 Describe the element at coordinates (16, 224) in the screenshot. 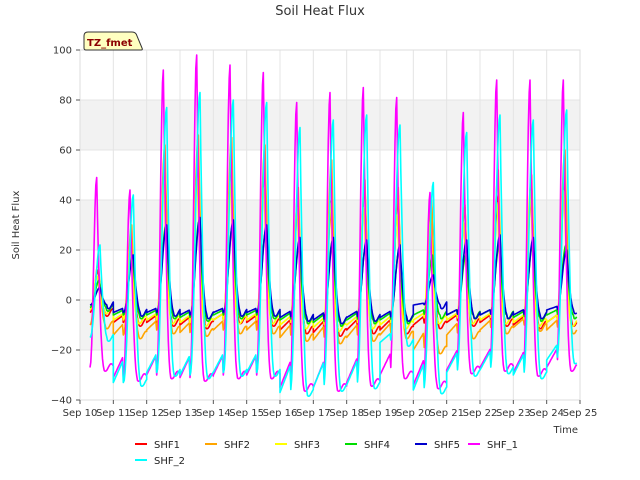

I see `y-axis-label: Soil Heat Flux` at that location.